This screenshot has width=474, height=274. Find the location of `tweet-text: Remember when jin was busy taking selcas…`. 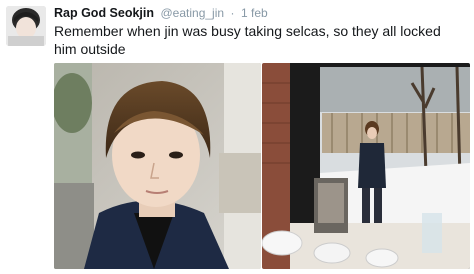

tweet-text: Remember when jin was busy taking selcas… is located at coordinates (247, 40).